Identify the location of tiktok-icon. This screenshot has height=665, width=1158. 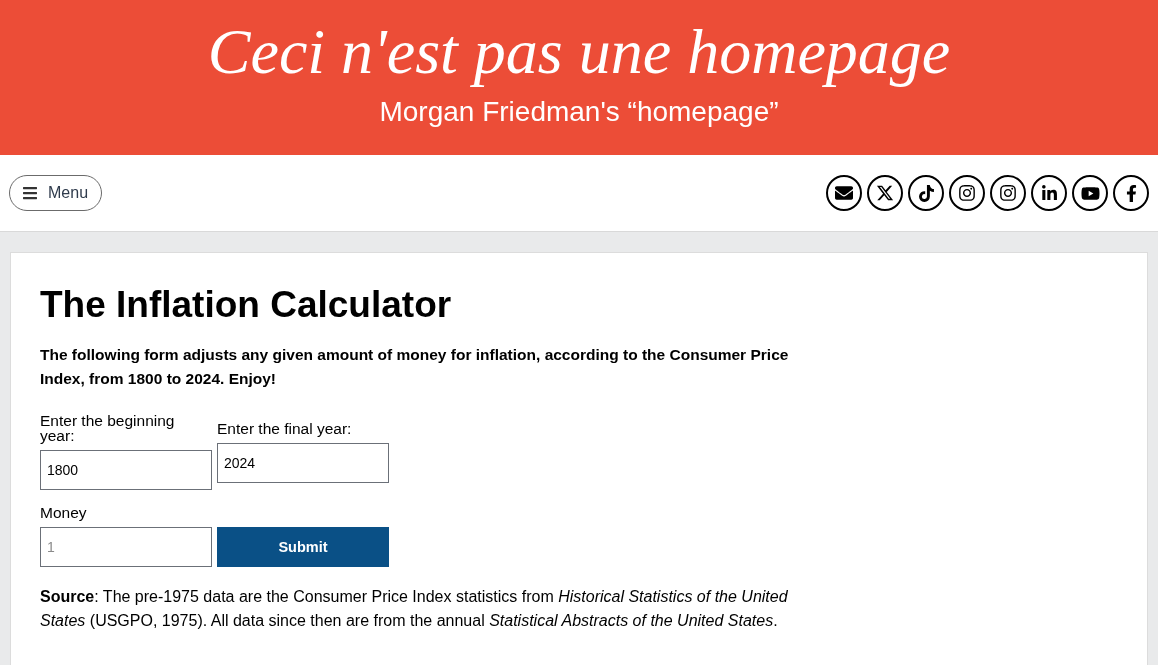
(926, 193).